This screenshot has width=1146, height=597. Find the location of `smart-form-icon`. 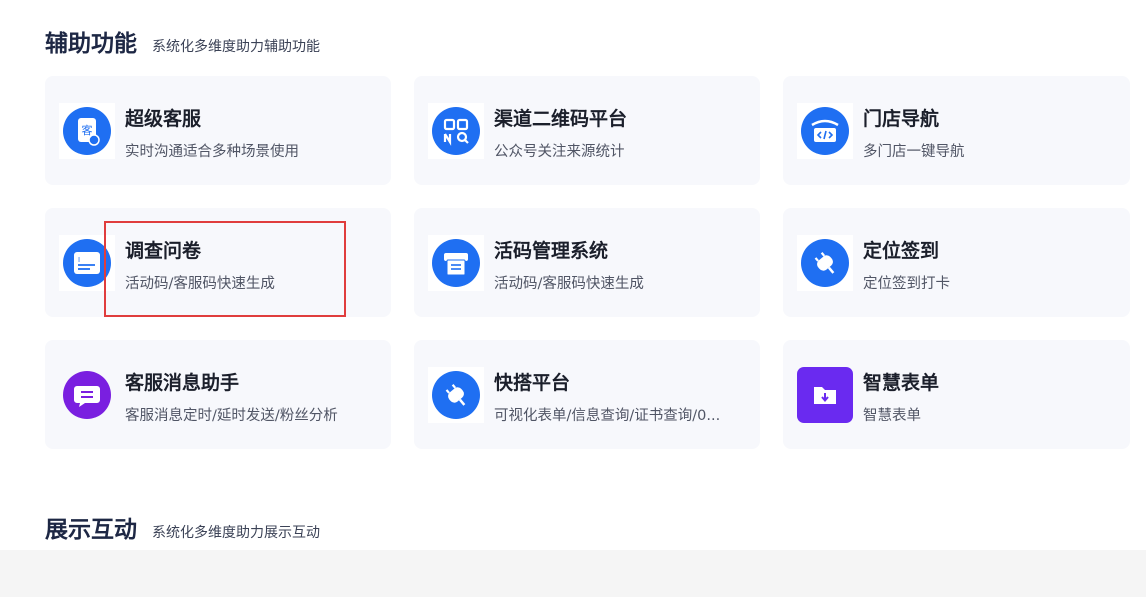

smart-form-icon is located at coordinates (825, 395).